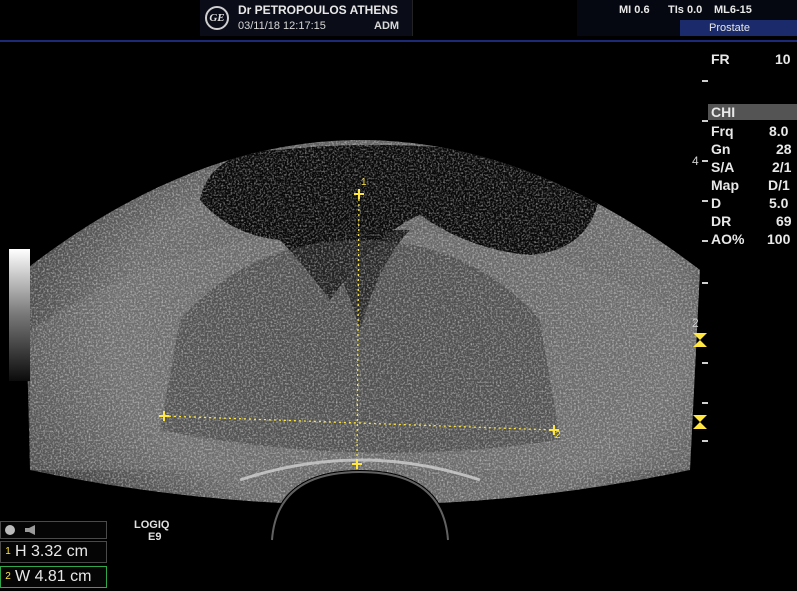  I want to click on operator-id: ADM, so click(387, 26).